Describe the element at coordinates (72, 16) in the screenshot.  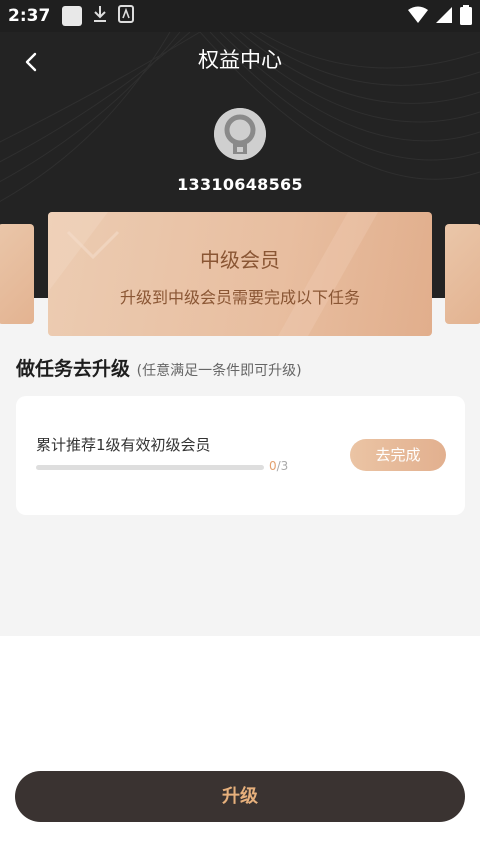
I see `notification-square-icon` at that location.